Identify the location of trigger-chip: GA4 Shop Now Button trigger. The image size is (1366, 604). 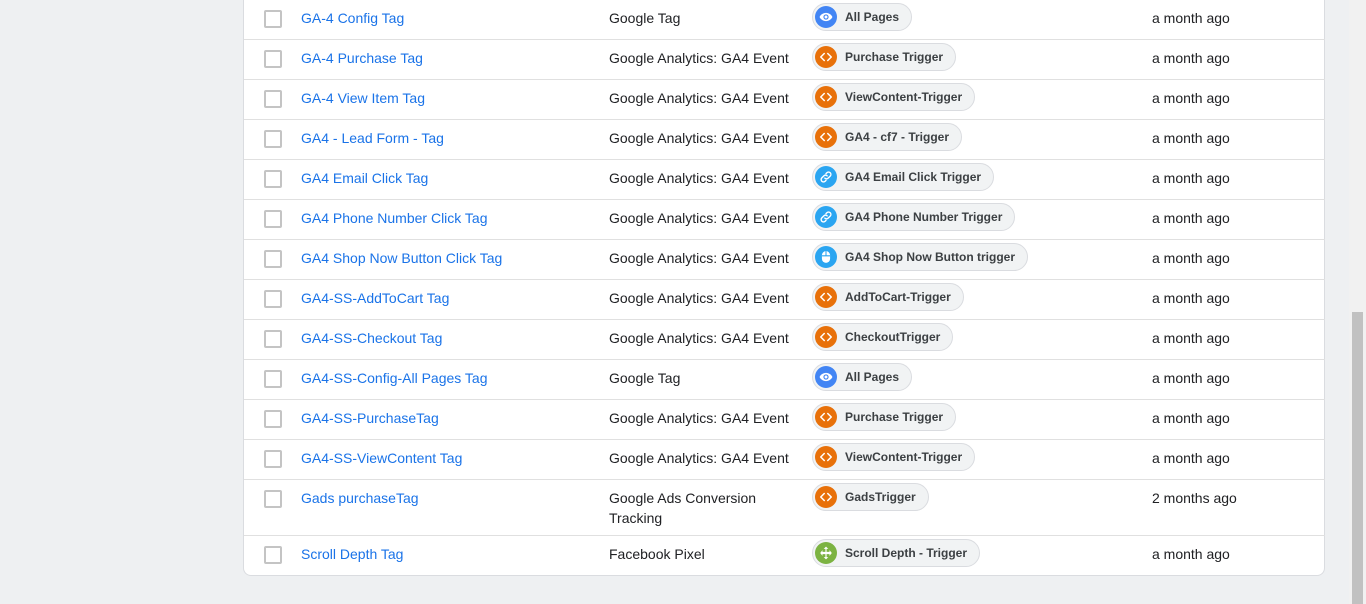
(920, 257).